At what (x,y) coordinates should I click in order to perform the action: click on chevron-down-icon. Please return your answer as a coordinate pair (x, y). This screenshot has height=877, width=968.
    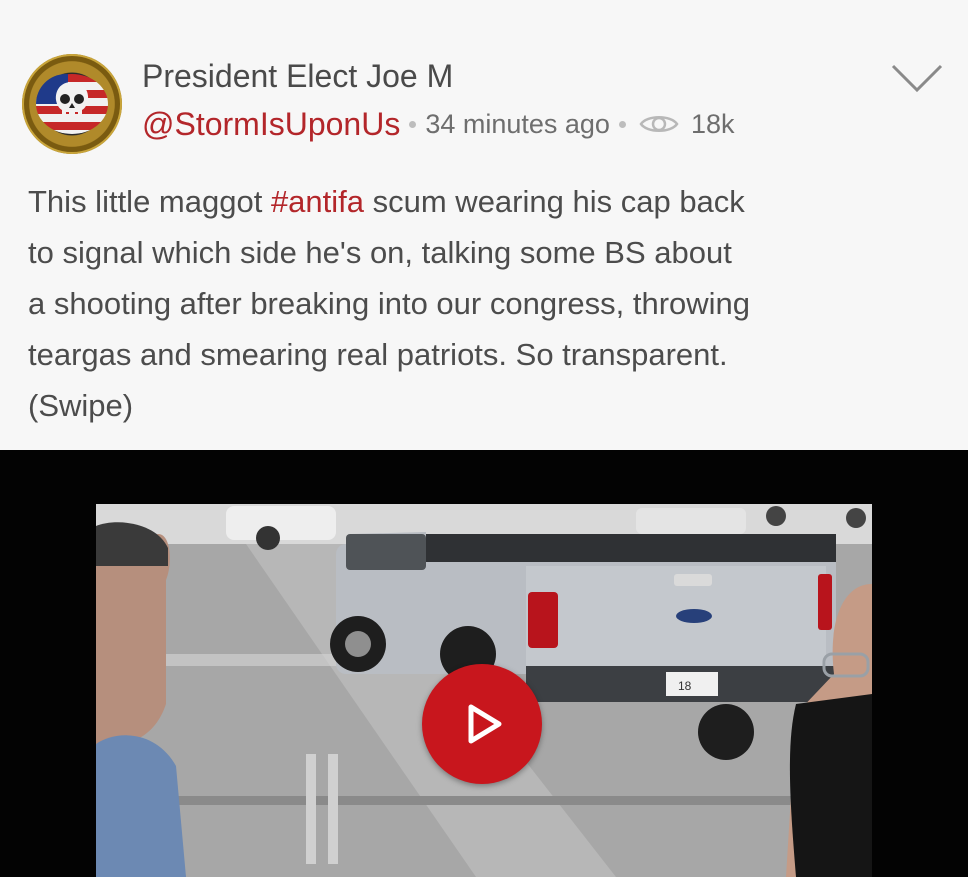
    Looking at the image, I should click on (917, 79).